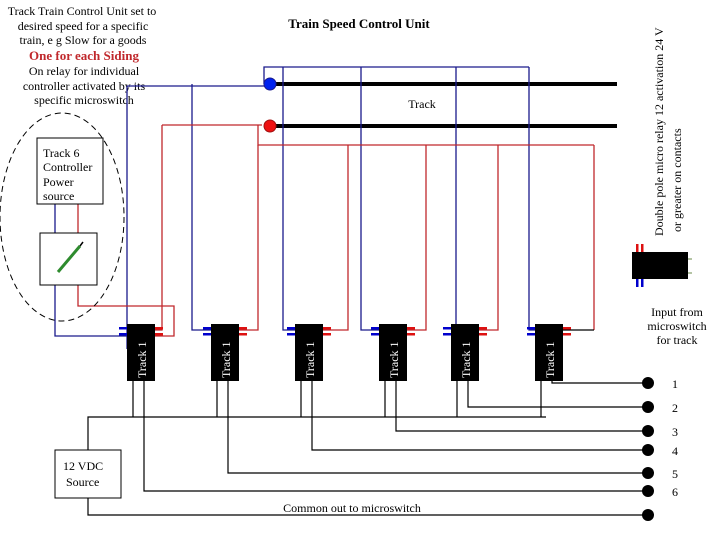 This screenshot has width=720, height=540. Describe the element at coordinates (677, 340) in the screenshot. I see `input-line: for track` at that location.